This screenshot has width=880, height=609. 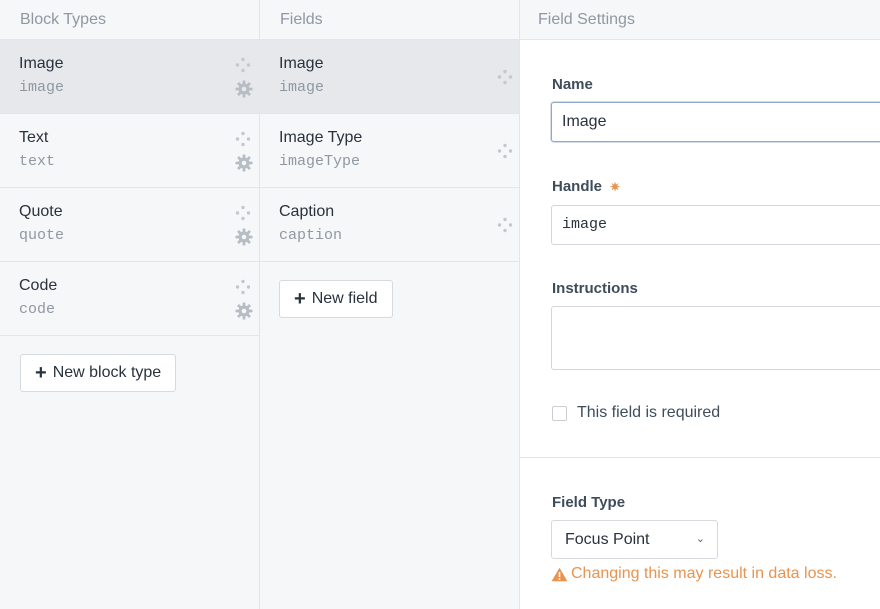 I want to click on field-name: Image, so click(x=301, y=63).